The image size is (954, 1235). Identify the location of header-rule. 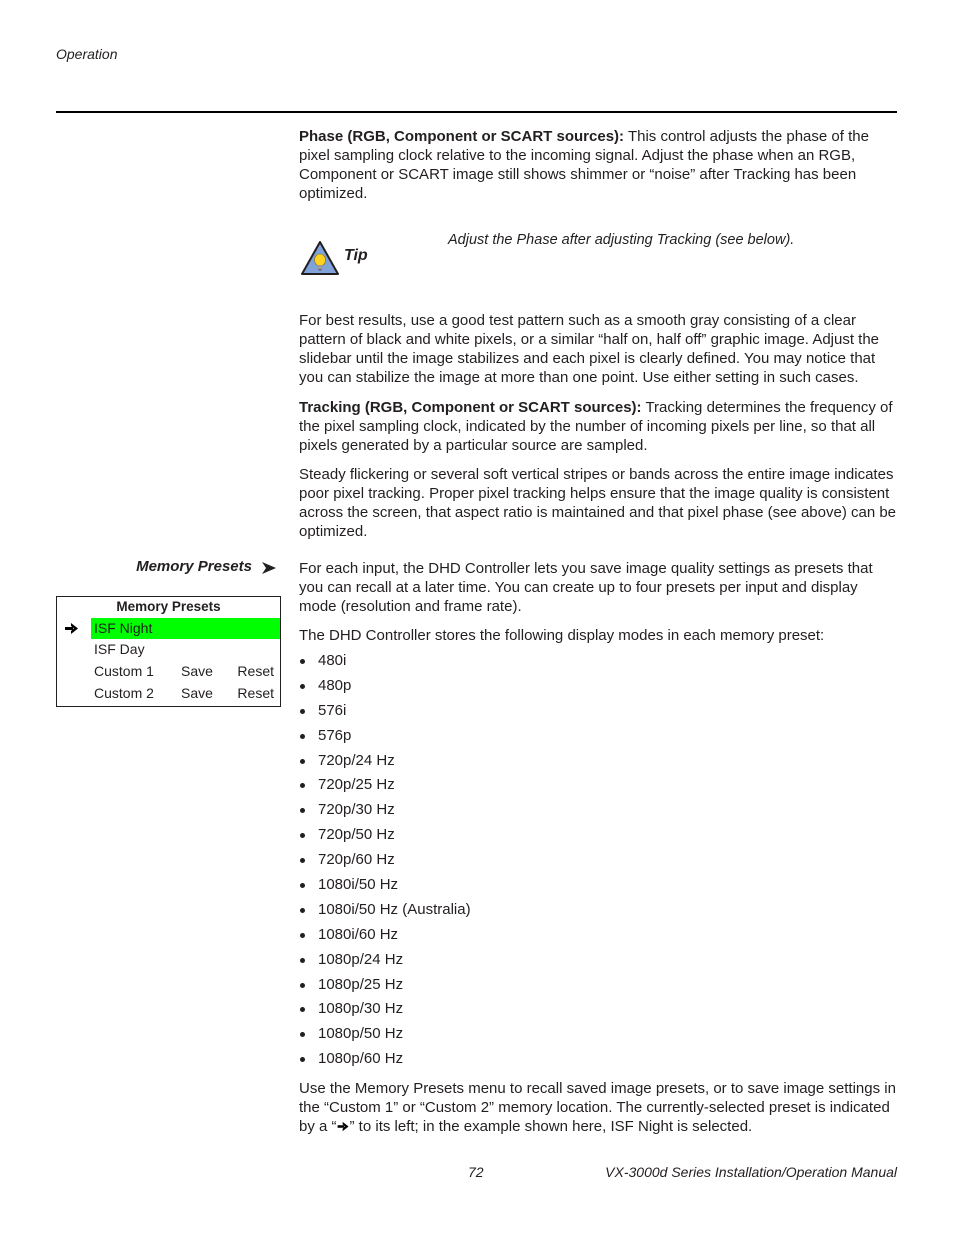
(476, 112).